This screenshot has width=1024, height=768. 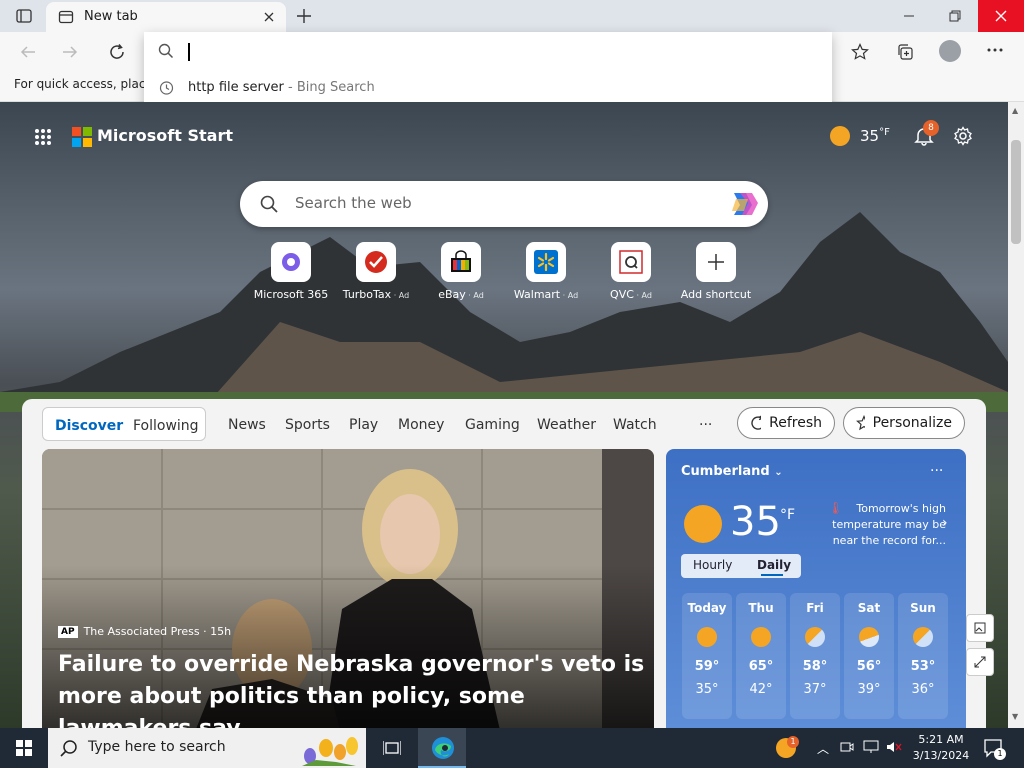 I want to click on nav-gaming: Gaming, so click(x=492, y=425).